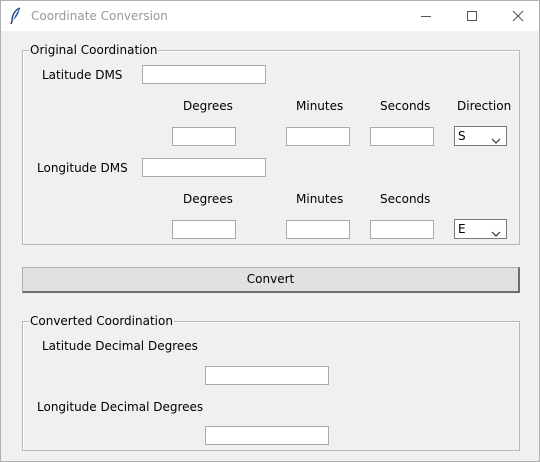 This screenshot has width=540, height=462. Describe the element at coordinates (462, 229) in the screenshot. I see `longitude-direction-value: E` at that location.